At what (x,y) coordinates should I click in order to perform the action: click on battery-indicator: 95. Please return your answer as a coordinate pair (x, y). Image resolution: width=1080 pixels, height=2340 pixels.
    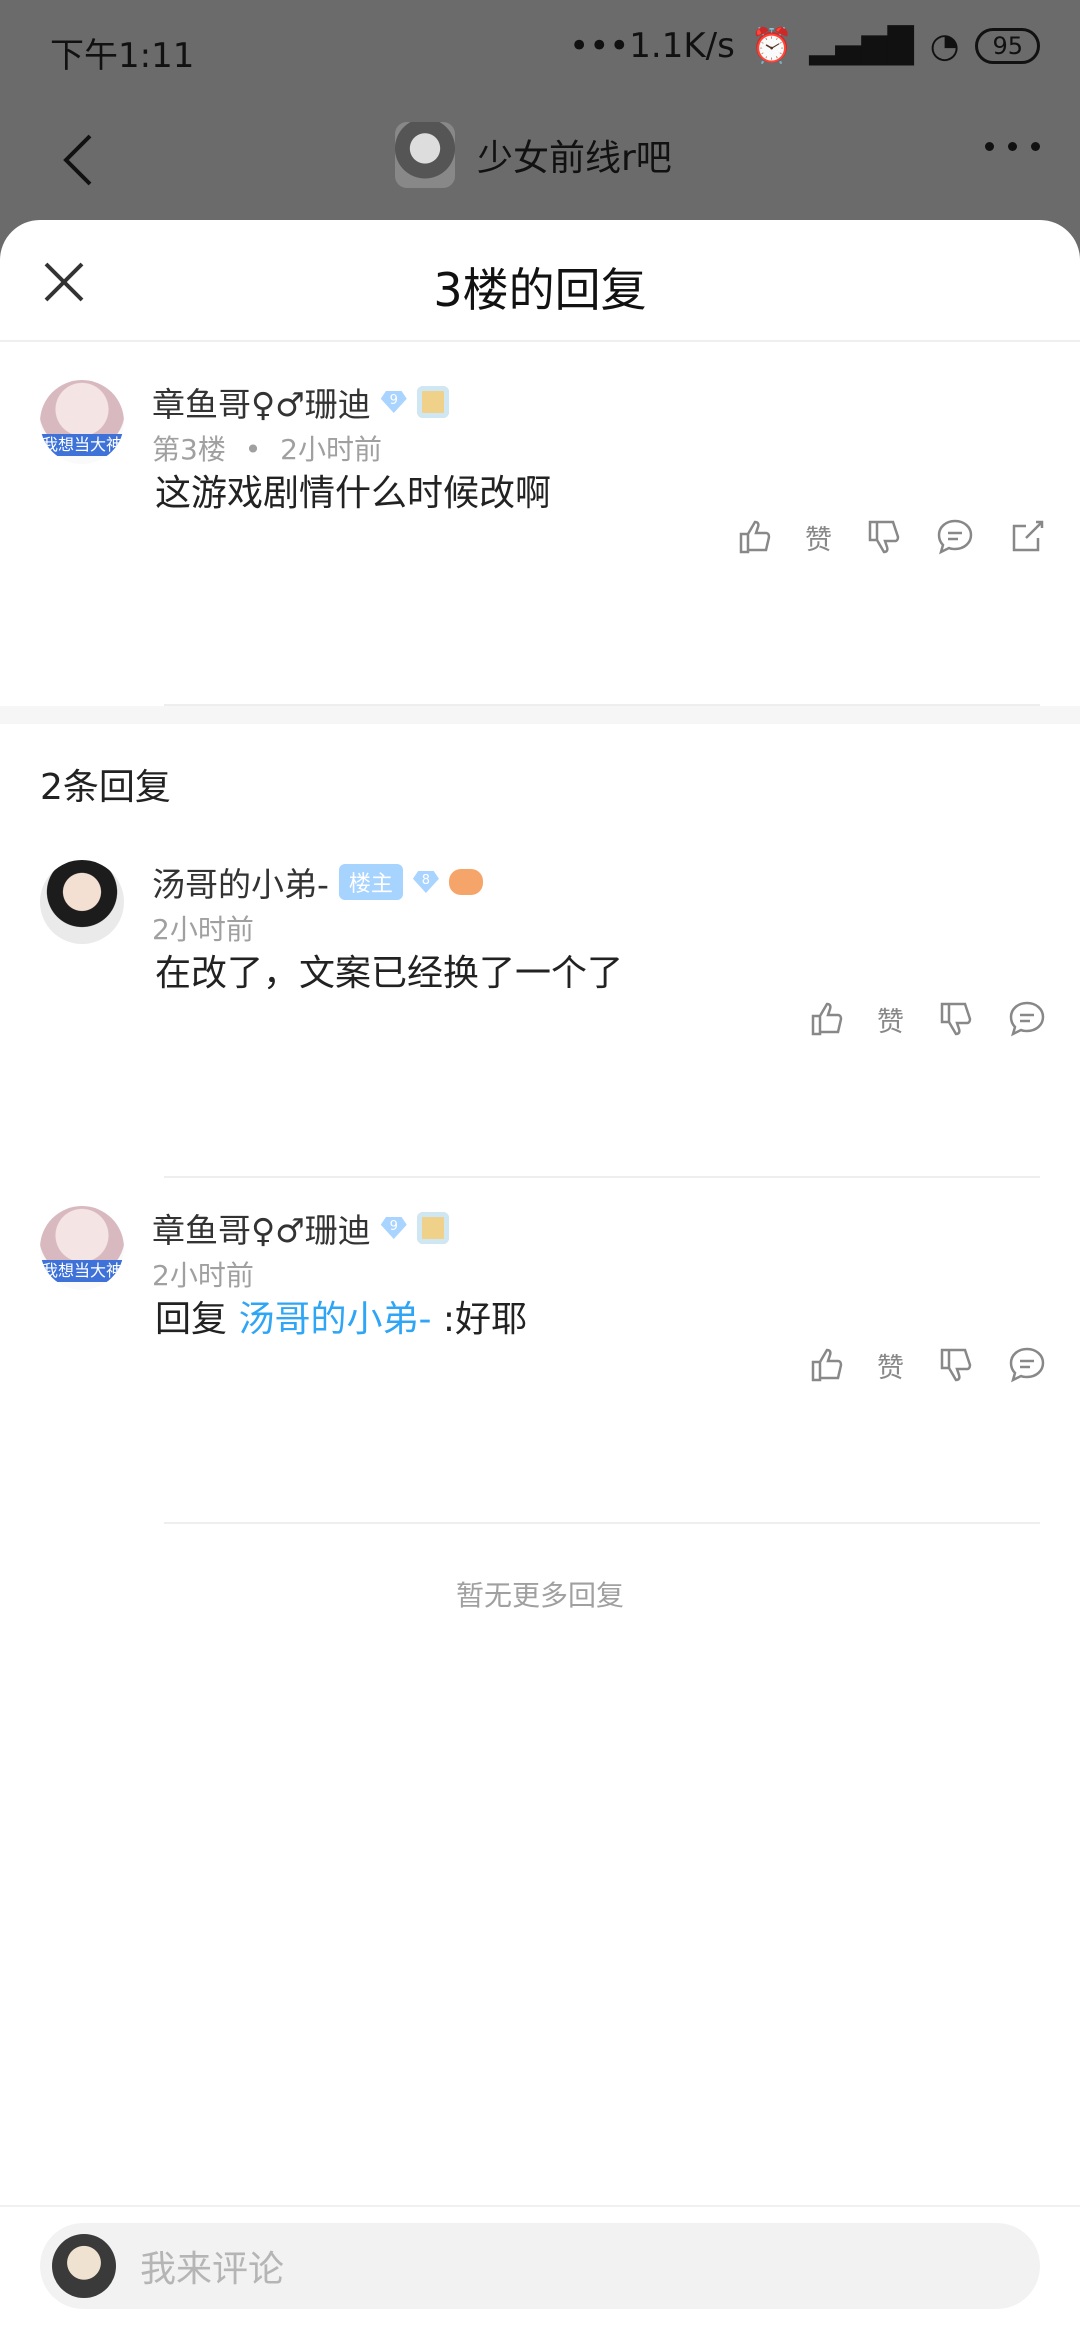
    Looking at the image, I should click on (1007, 46).